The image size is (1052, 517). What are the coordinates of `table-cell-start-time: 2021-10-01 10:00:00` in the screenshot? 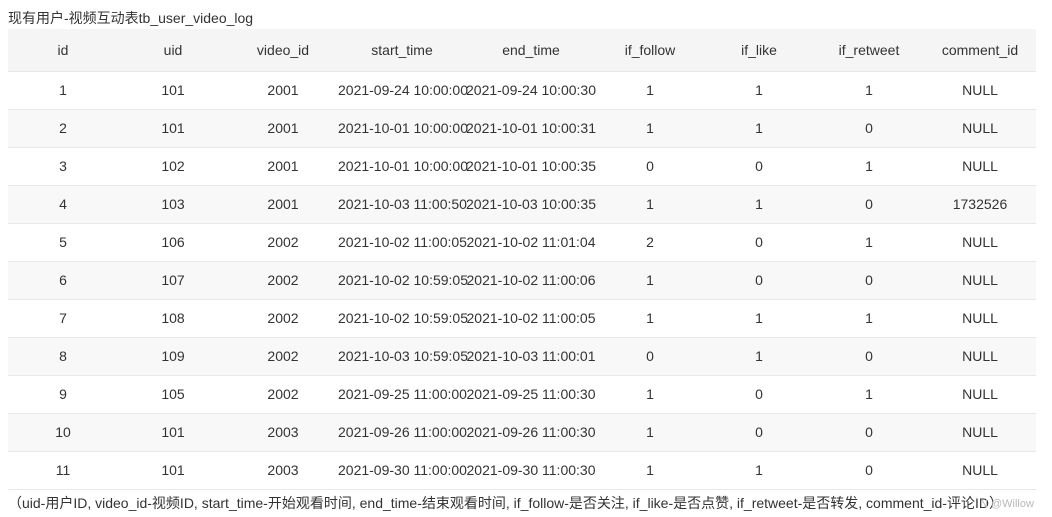 It's located at (403, 166).